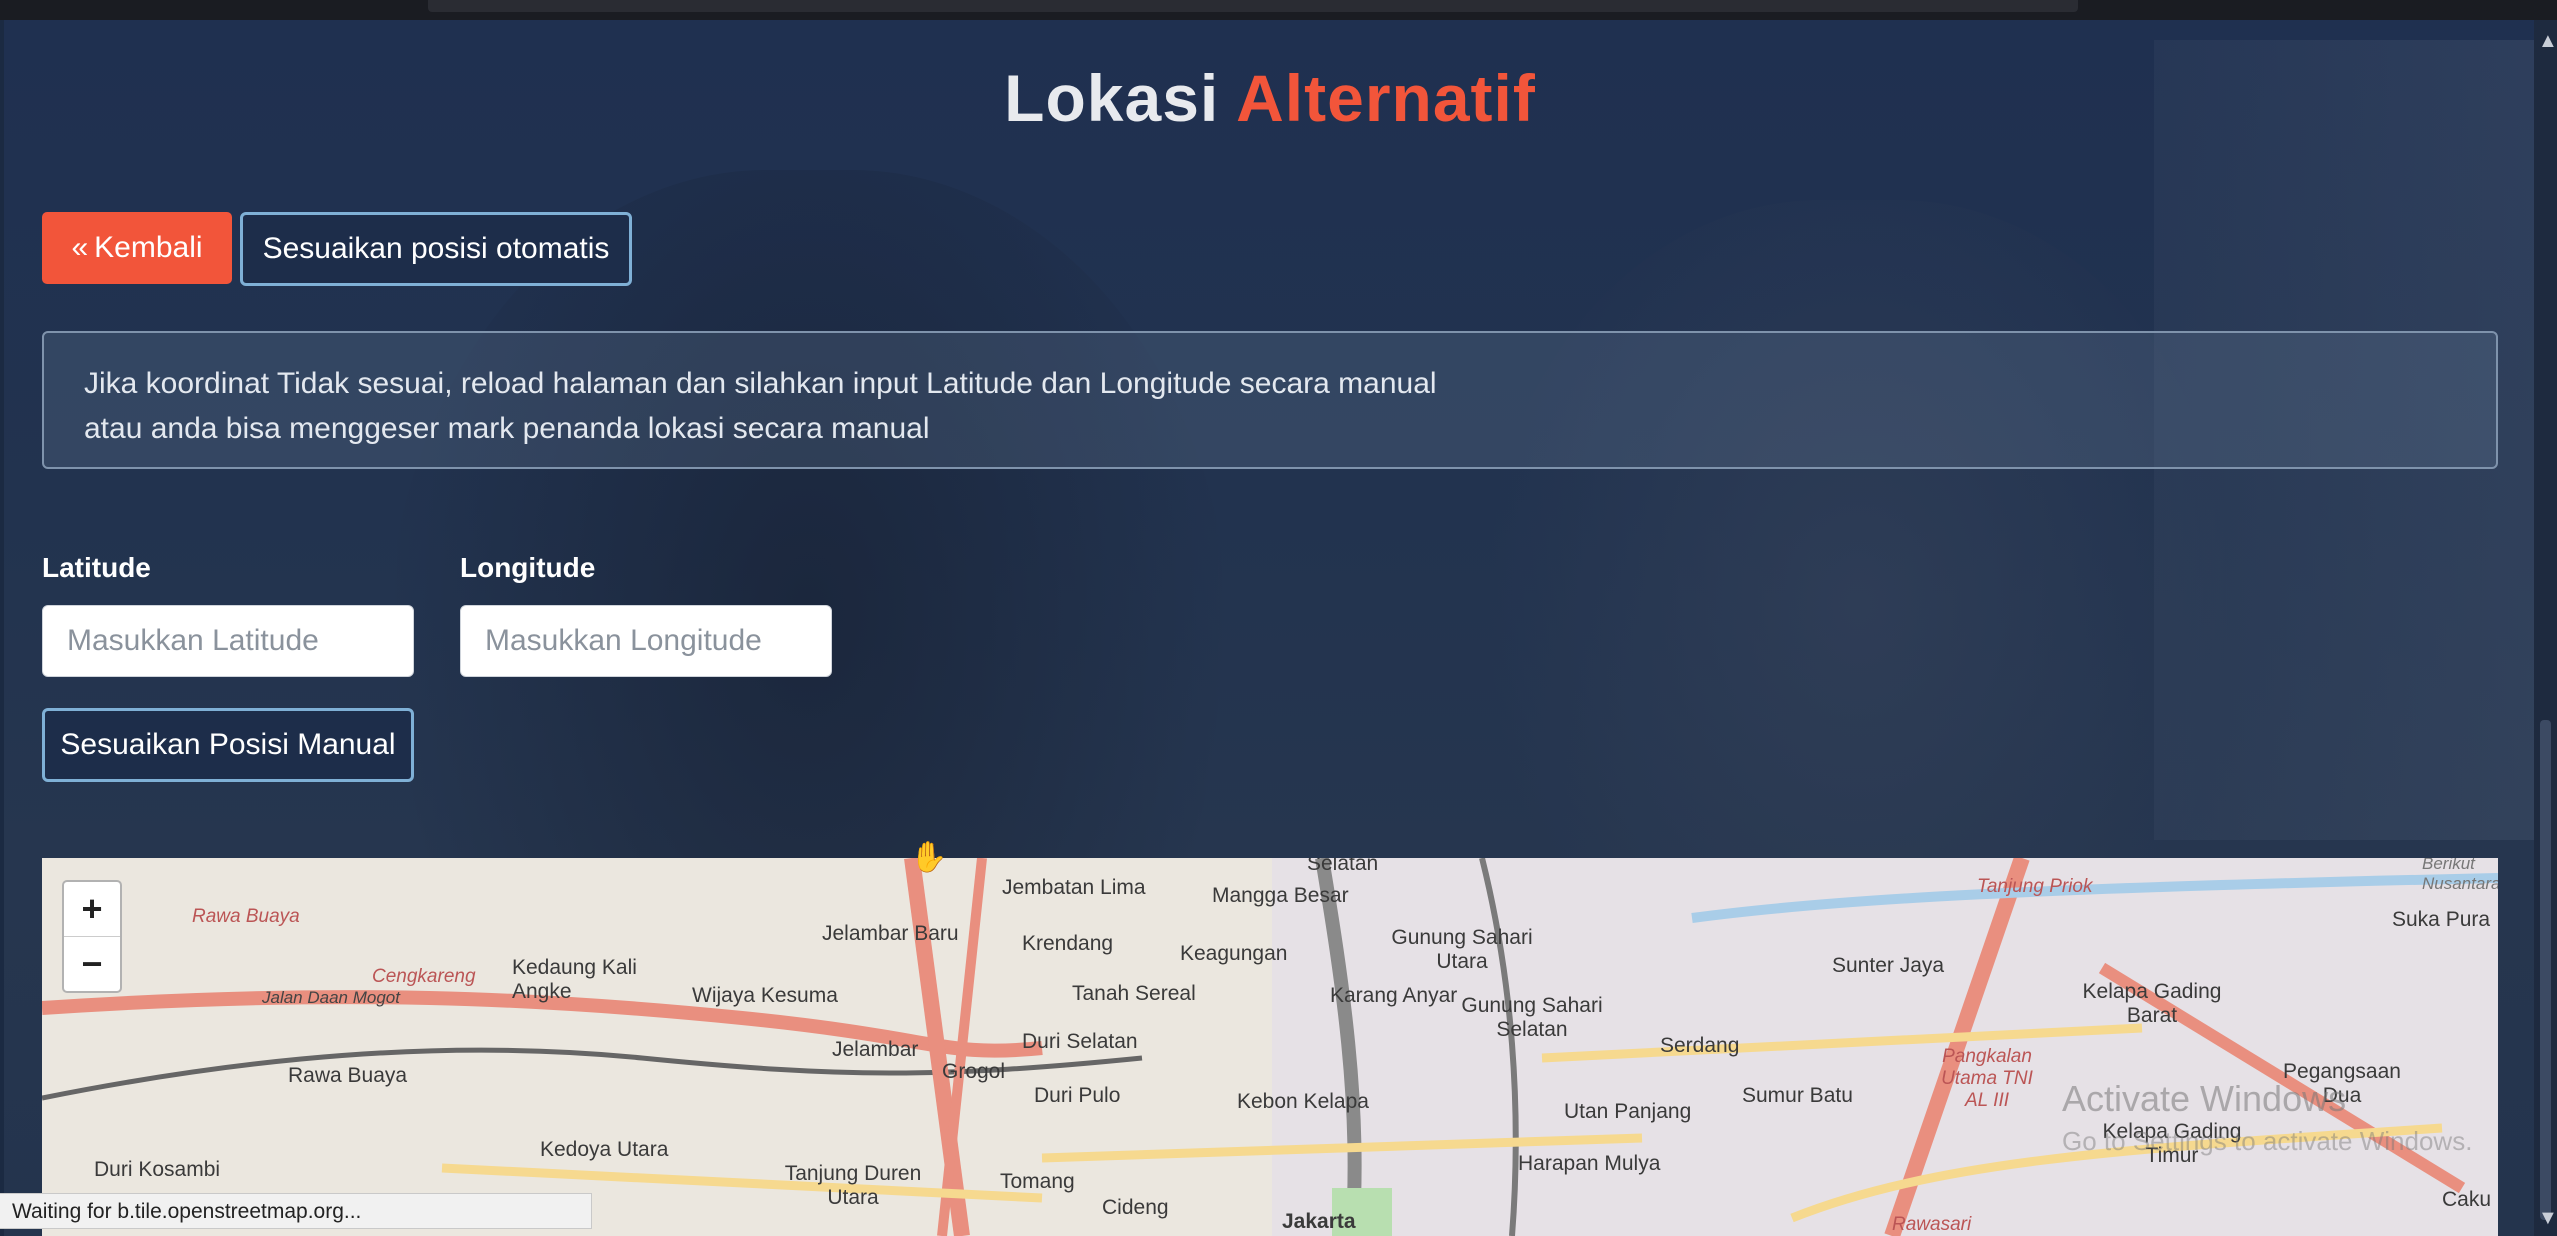 This screenshot has width=2557, height=1236. What do you see at coordinates (2460, 875) in the screenshot?
I see `map-label: Berikut Nusantara` at bounding box center [2460, 875].